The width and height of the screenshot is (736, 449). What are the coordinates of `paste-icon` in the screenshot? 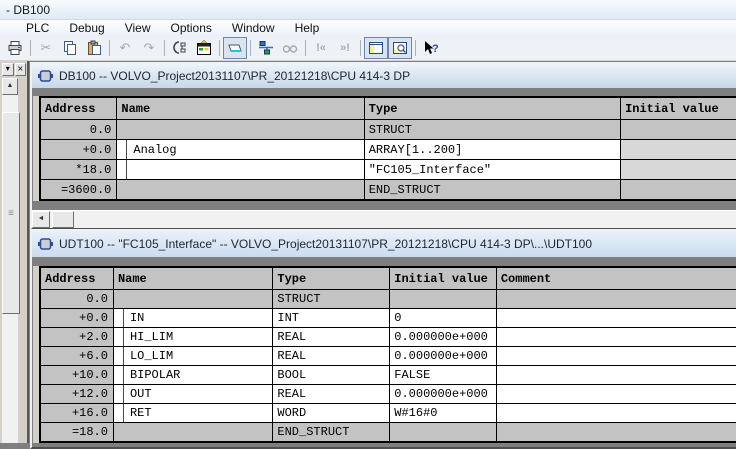 It's located at (94, 47).